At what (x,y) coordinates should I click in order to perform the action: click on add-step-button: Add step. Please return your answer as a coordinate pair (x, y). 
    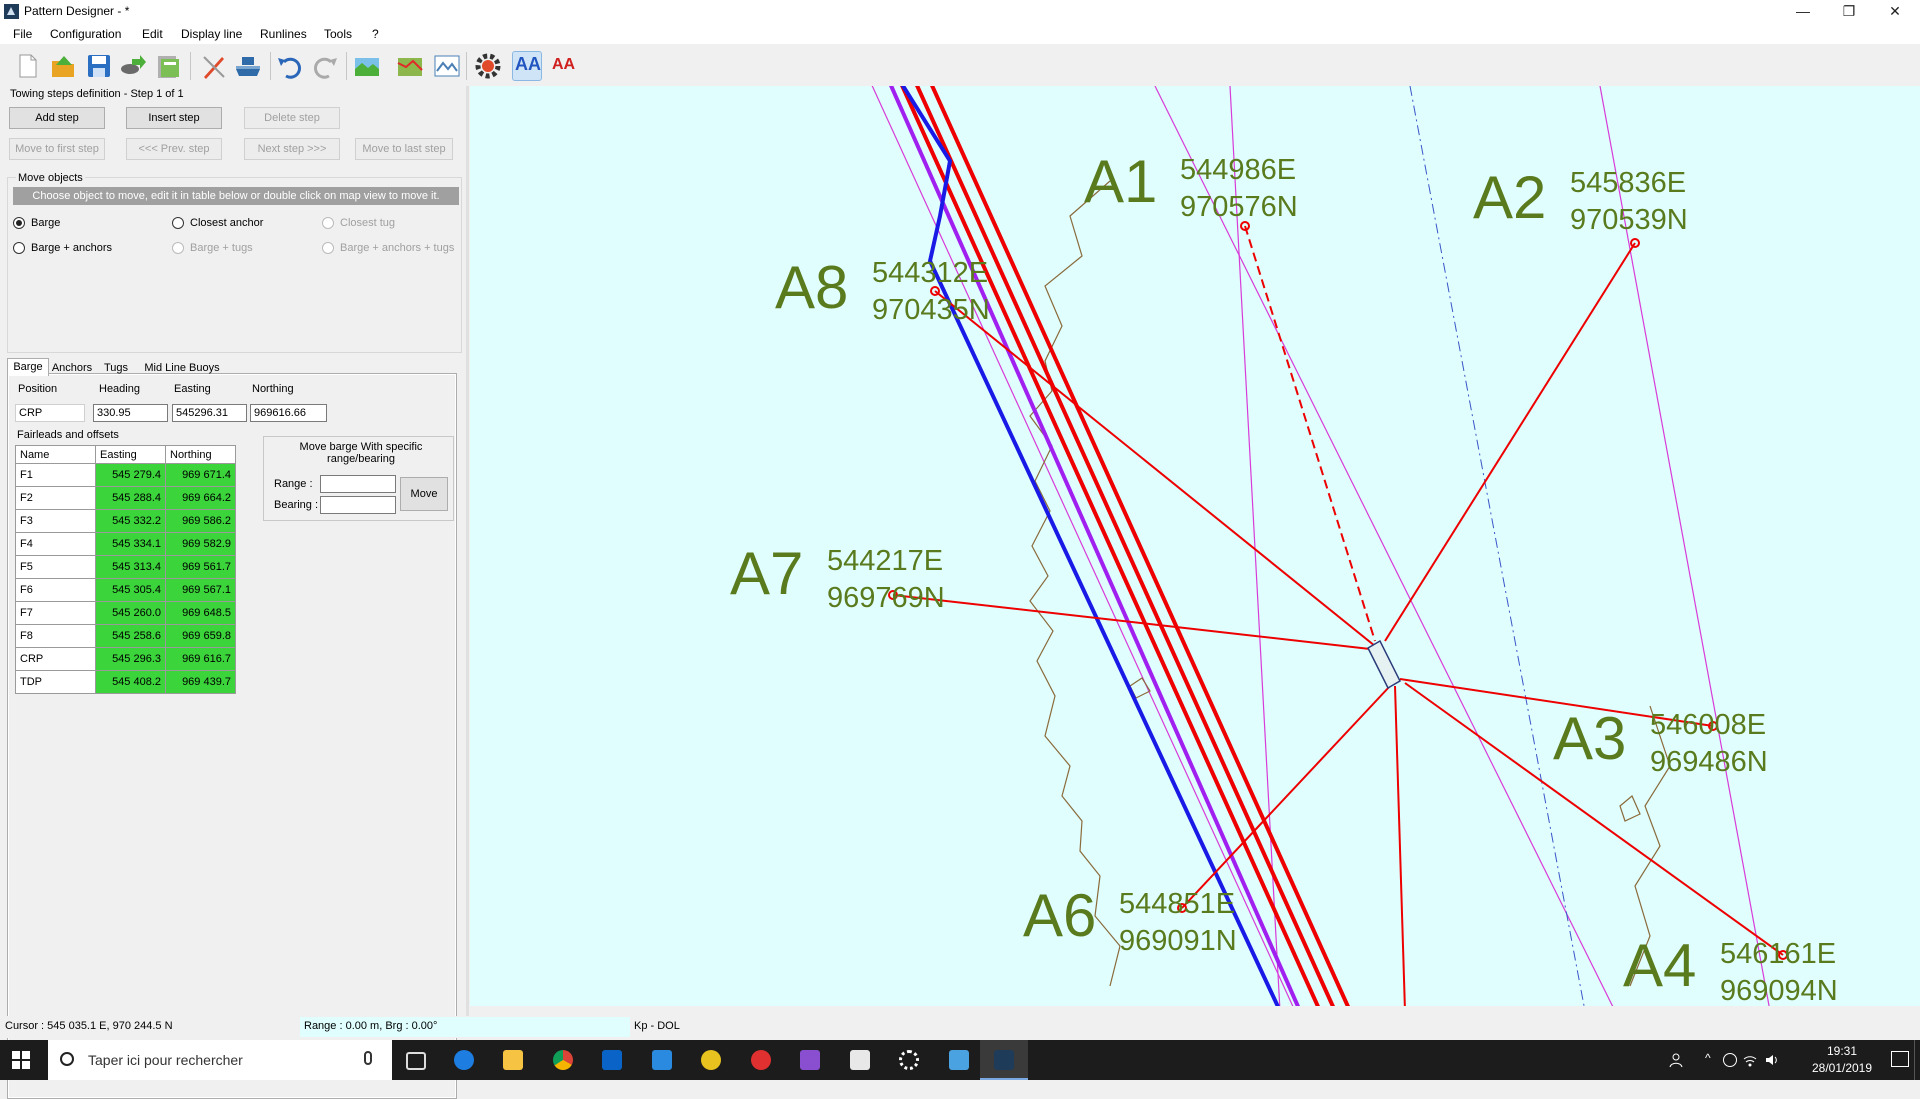
    Looking at the image, I should click on (57, 118).